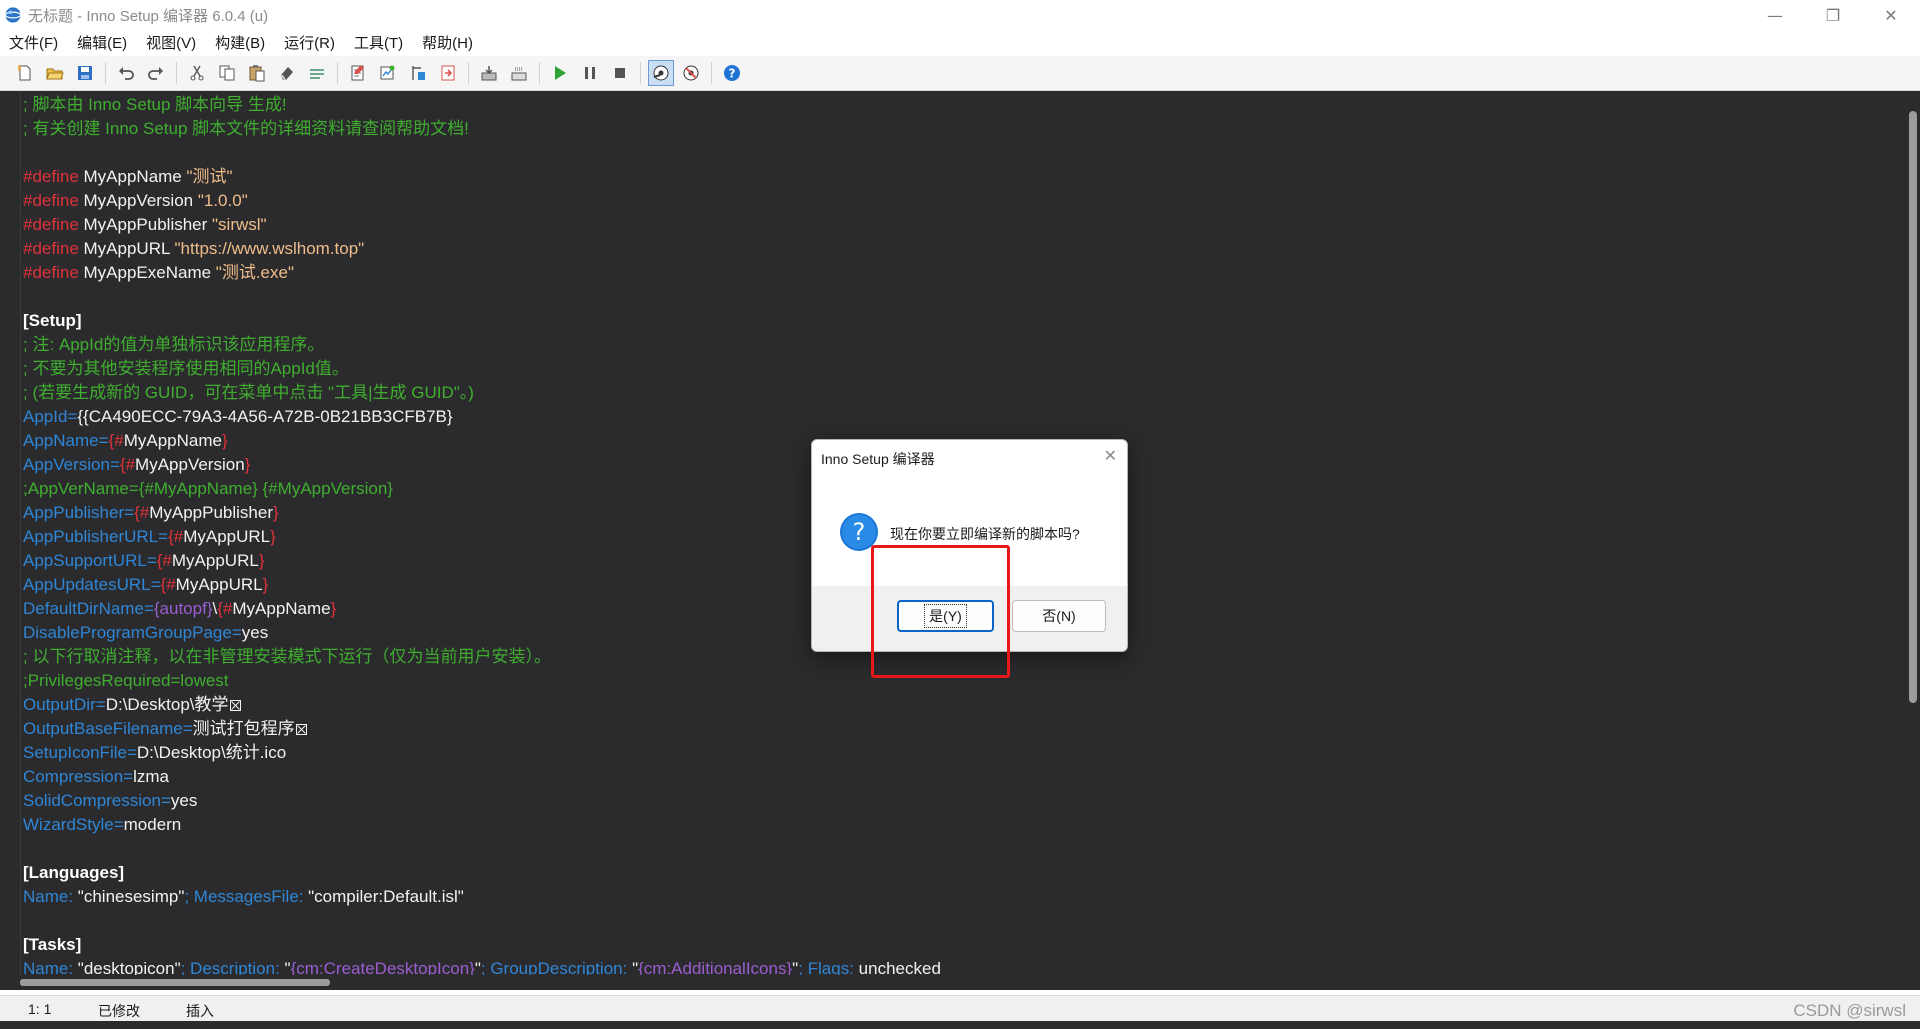 This screenshot has width=1920, height=1029. Describe the element at coordinates (418, 73) in the screenshot. I see `goto-icon` at that location.